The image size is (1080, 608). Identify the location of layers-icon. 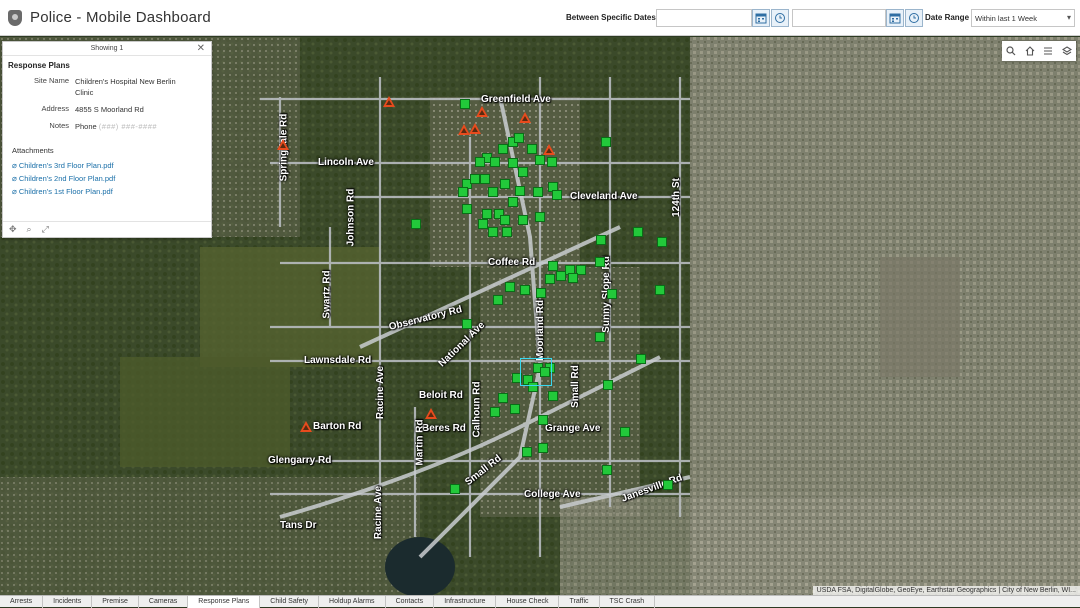
(1067, 51).